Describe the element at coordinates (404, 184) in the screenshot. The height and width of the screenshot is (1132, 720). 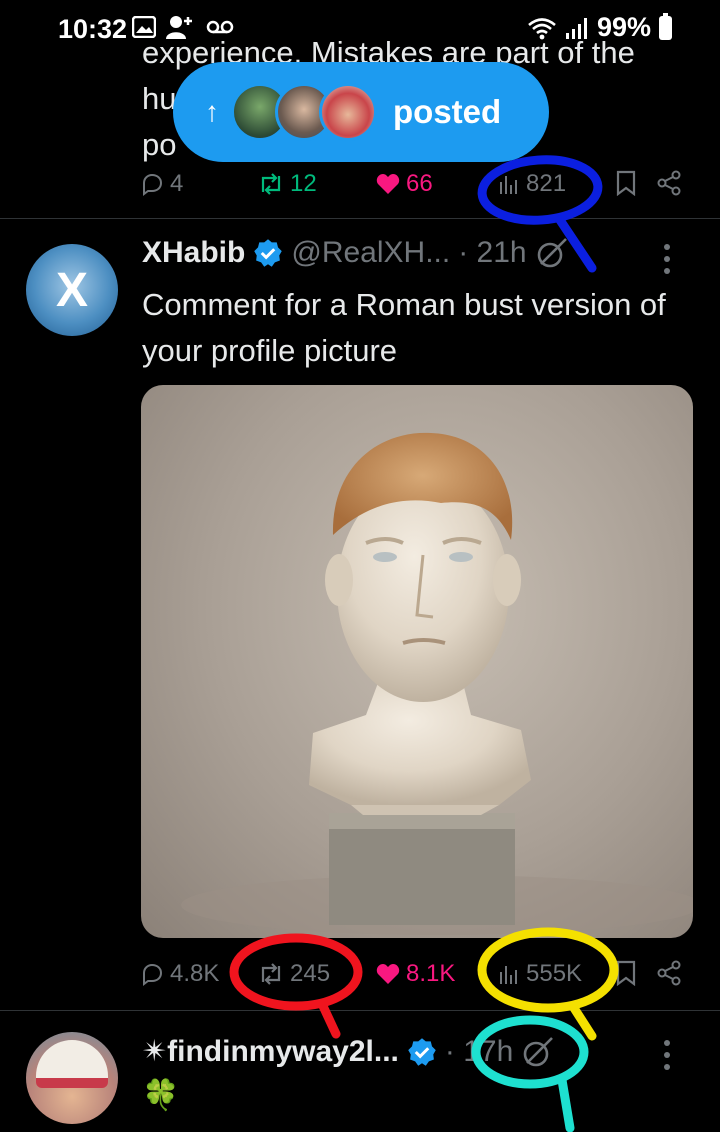
I see `like-button: 66` at that location.